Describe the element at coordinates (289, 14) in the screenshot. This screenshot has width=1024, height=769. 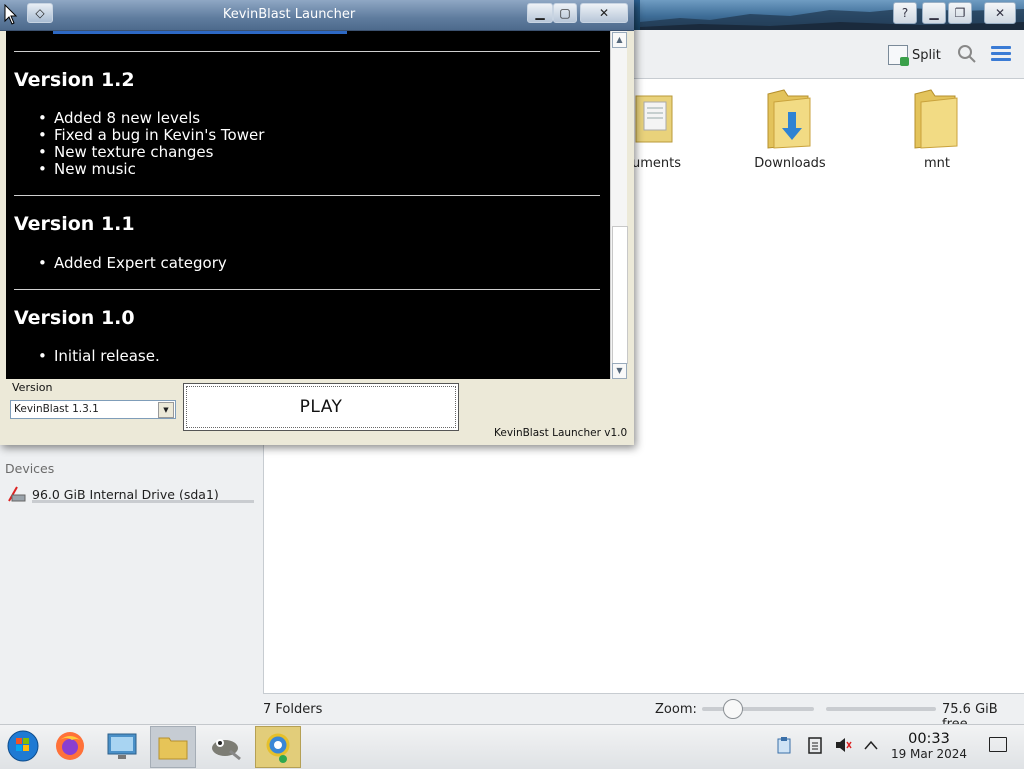
I see `launcher-title: KevinBlast Launcher` at that location.